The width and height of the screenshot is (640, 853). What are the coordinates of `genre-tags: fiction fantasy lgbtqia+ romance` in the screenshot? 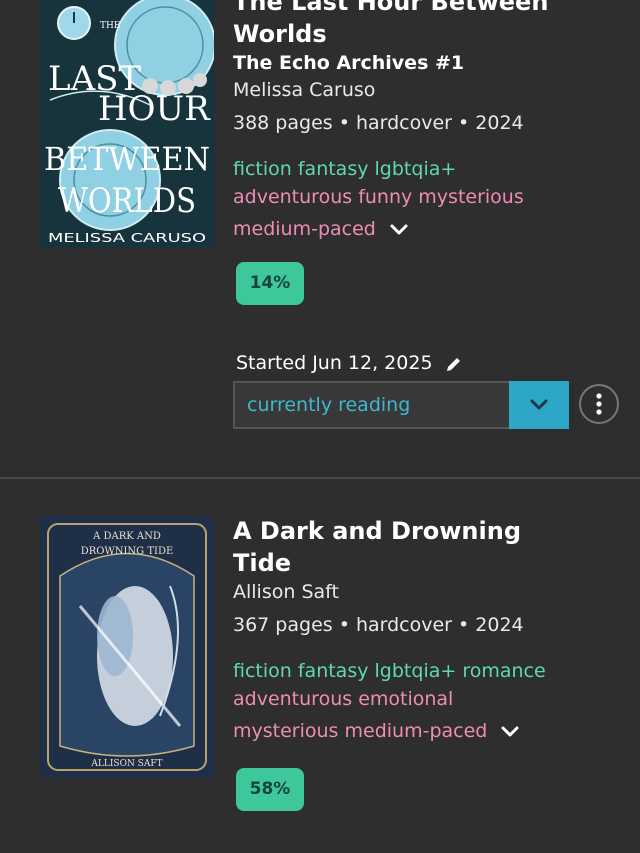 It's located at (431, 671).